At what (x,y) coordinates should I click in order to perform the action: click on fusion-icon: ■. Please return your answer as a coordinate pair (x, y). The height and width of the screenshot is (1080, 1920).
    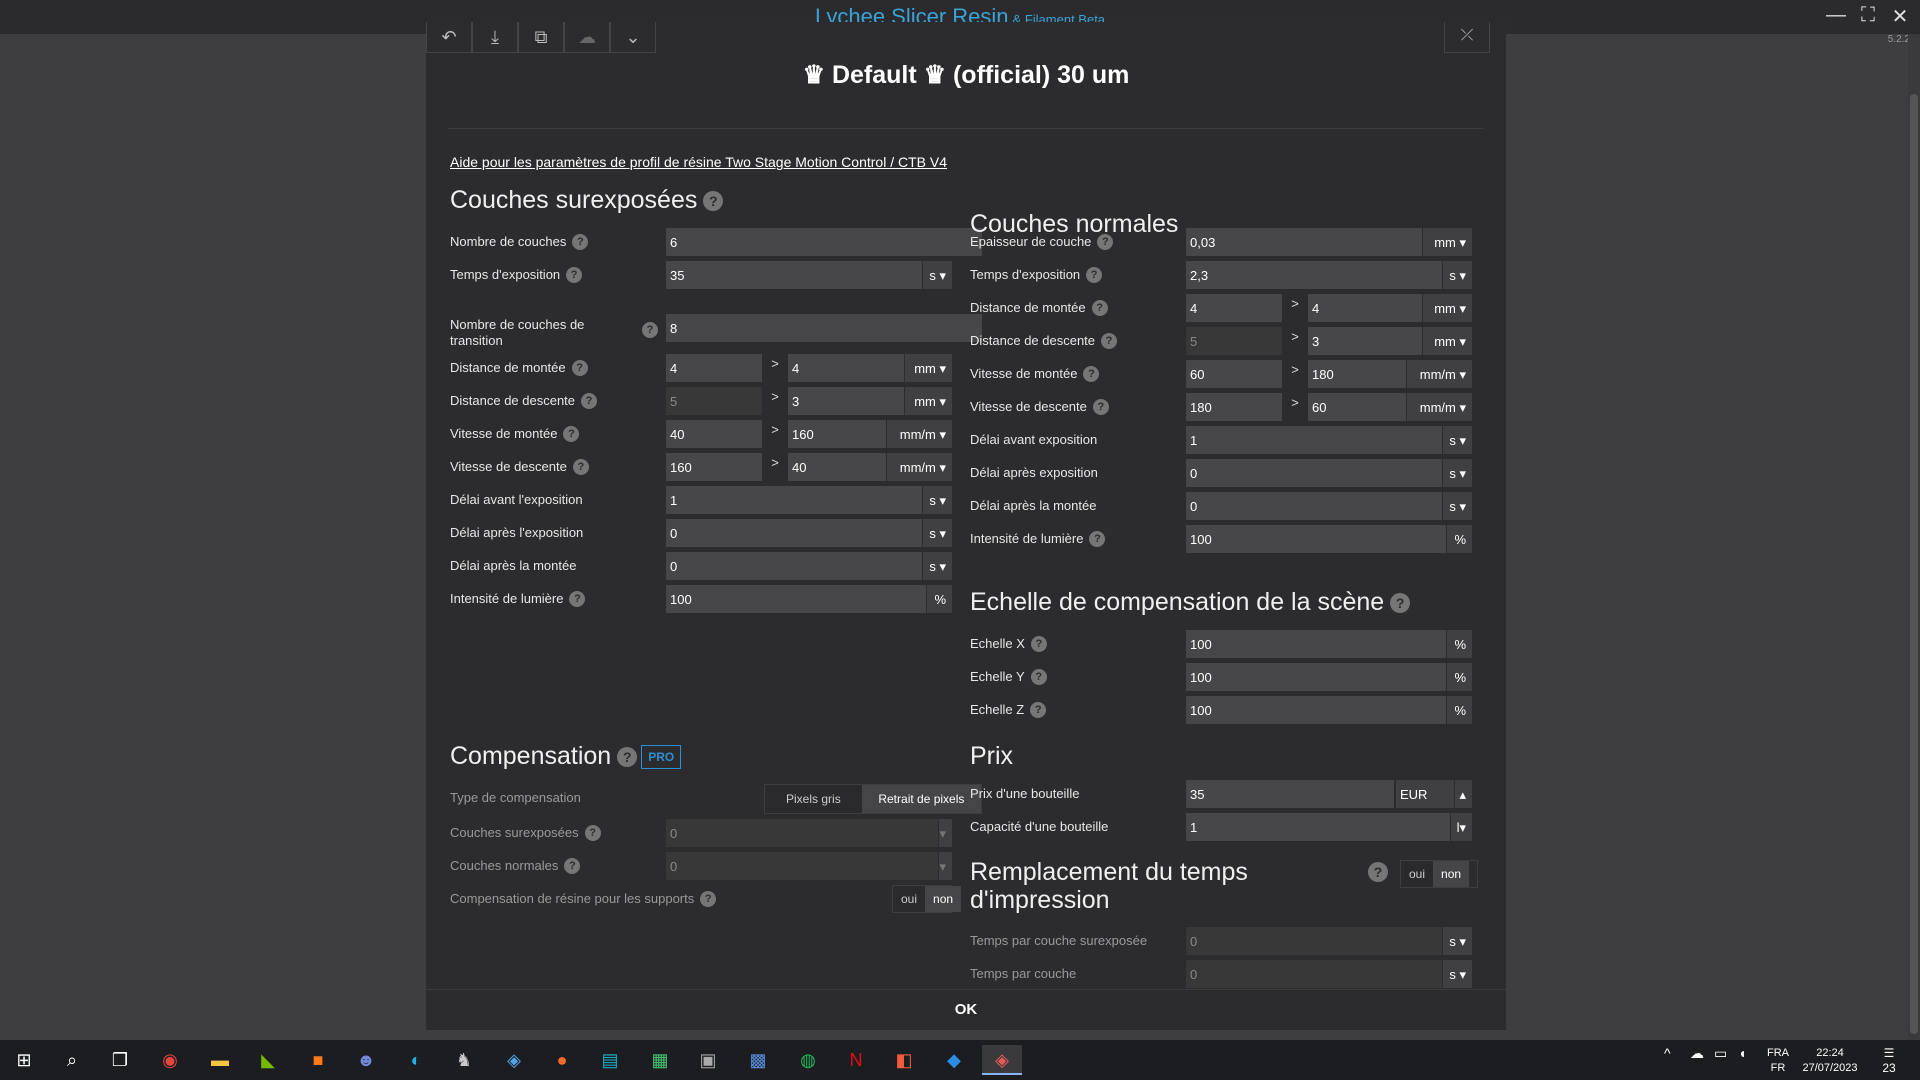
    Looking at the image, I should click on (318, 1060).